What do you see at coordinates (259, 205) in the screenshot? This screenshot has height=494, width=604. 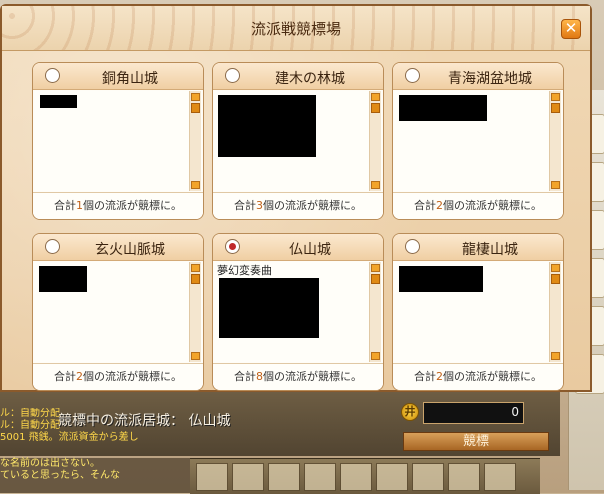 I see `bid-count: 3` at bounding box center [259, 205].